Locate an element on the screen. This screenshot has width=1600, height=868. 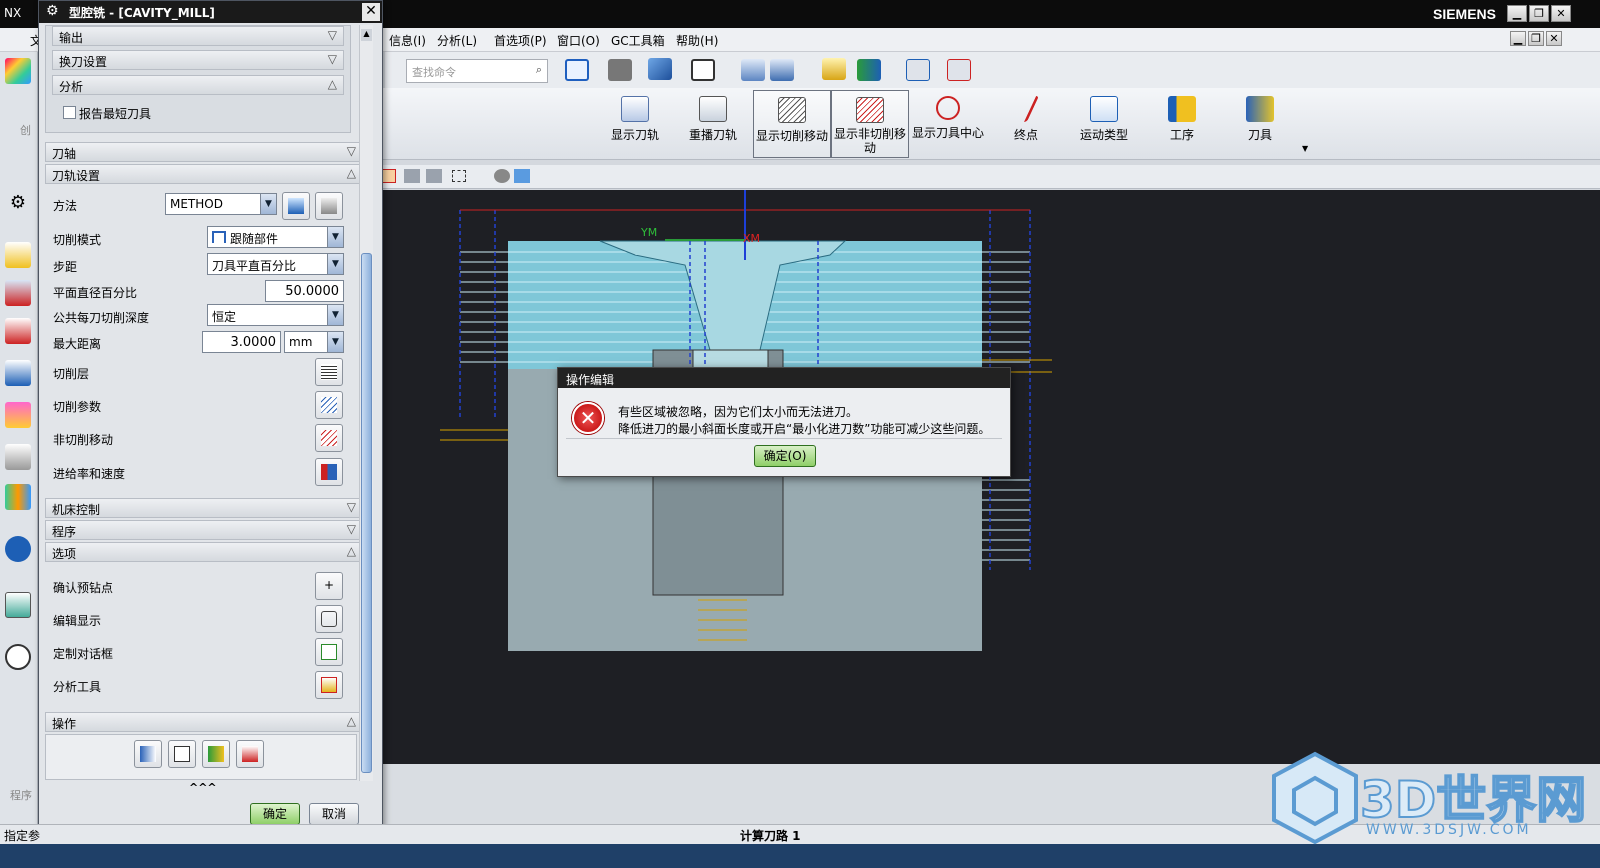
section-output: 输出 ▽ is located at coordinates (198, 36).